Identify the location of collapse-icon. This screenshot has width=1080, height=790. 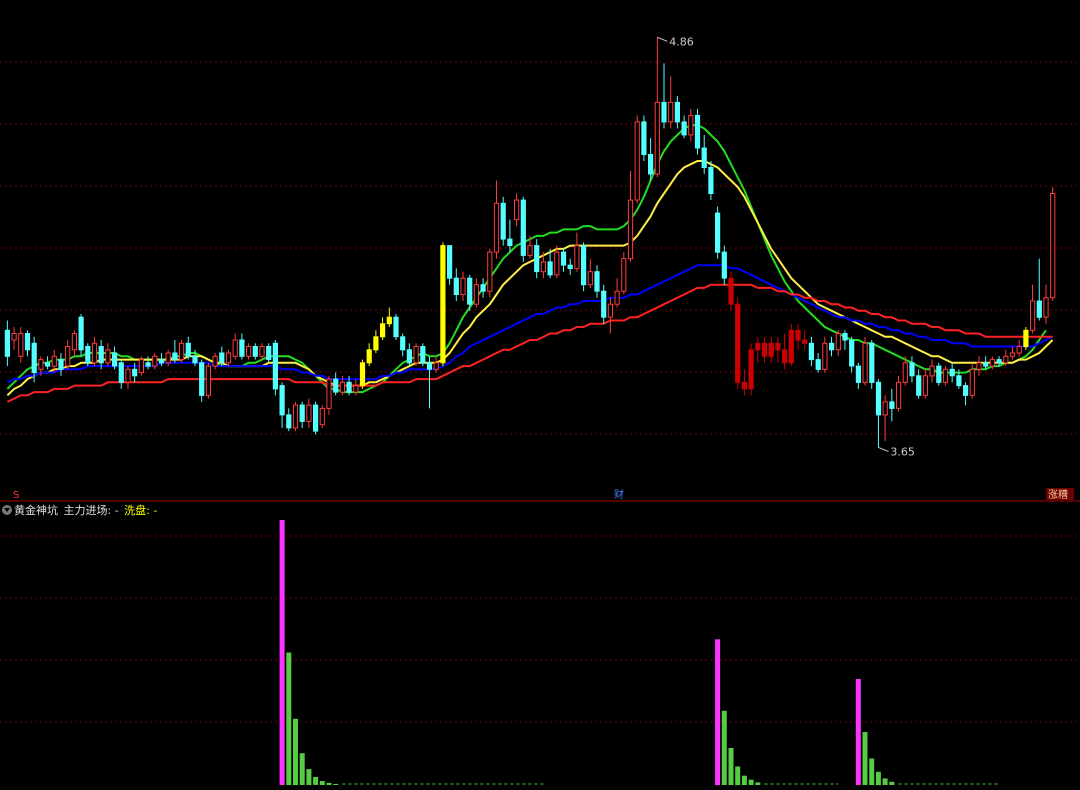
(7, 510).